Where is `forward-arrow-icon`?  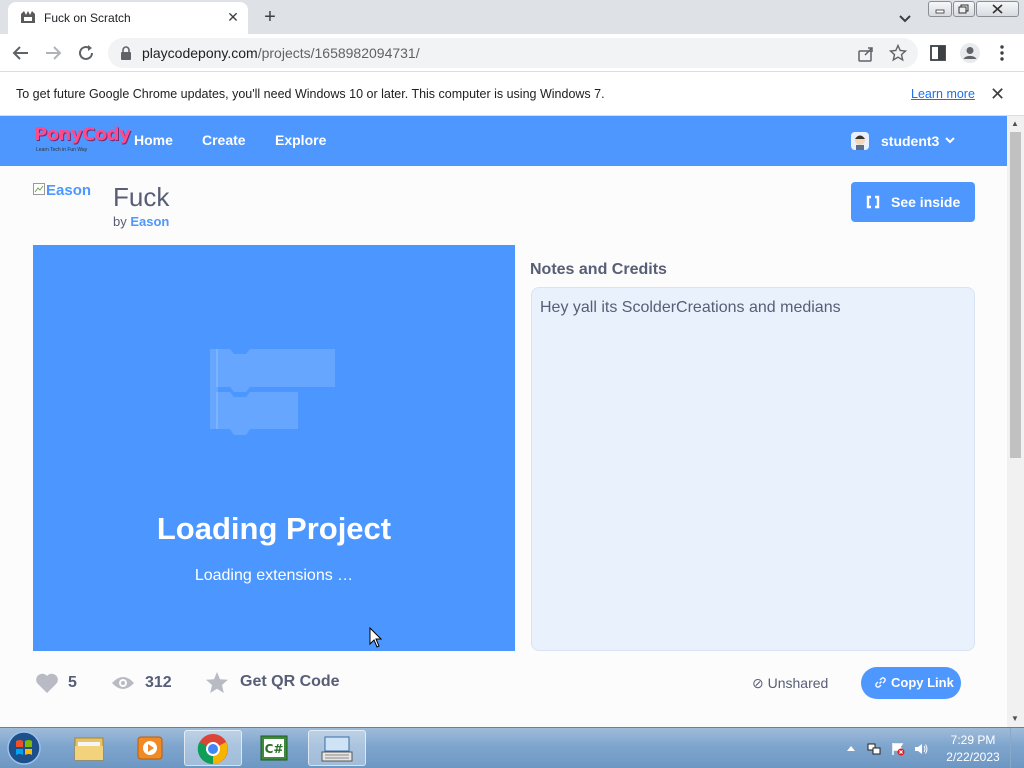
forward-arrow-icon is located at coordinates (53, 53).